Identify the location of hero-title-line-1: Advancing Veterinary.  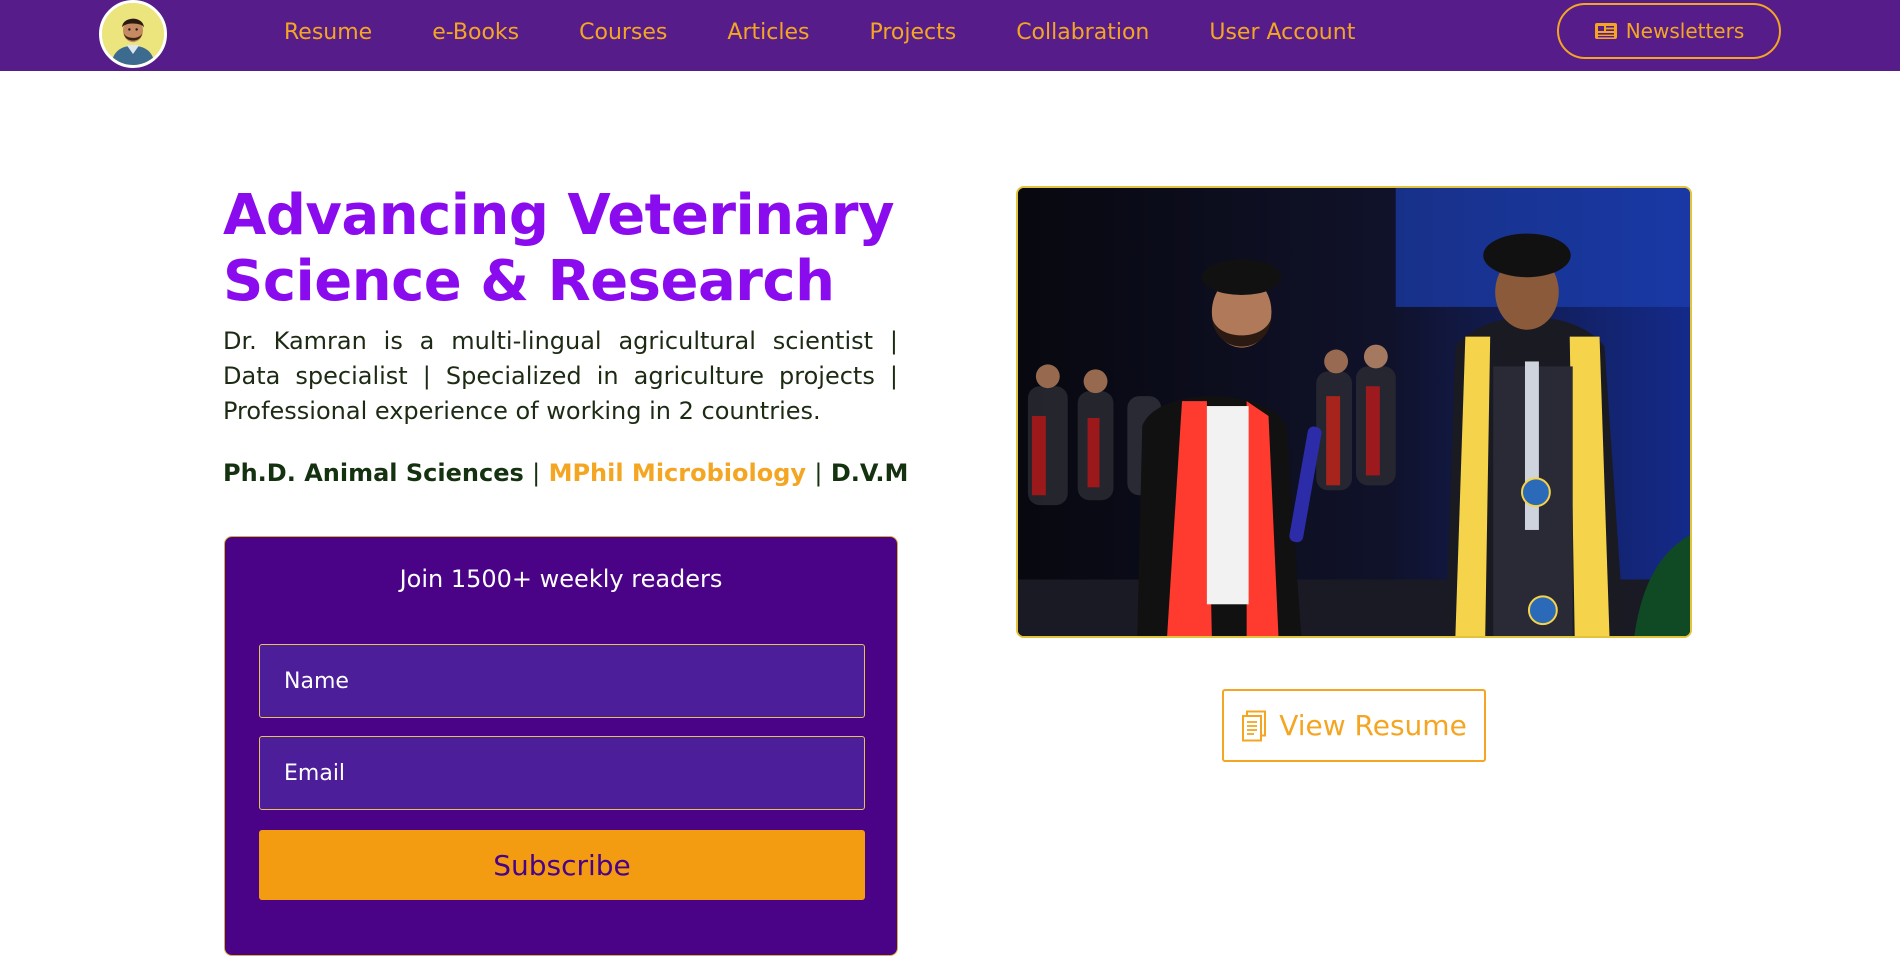
(559, 215).